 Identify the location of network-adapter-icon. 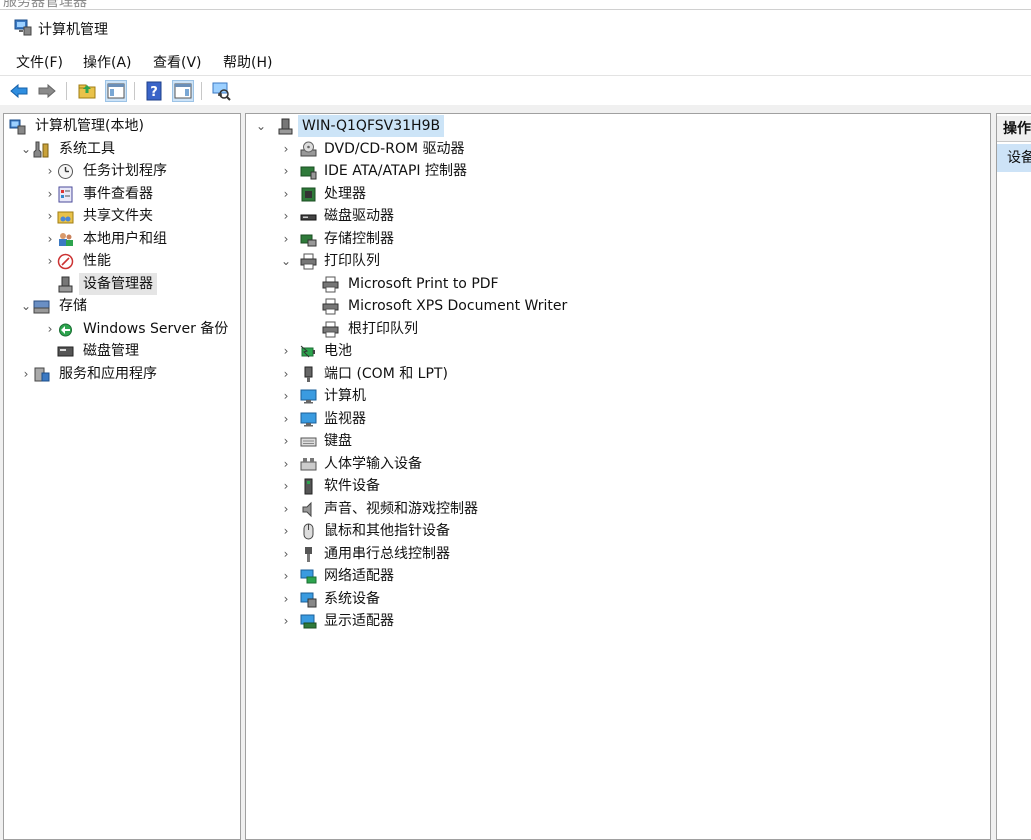
(308, 576).